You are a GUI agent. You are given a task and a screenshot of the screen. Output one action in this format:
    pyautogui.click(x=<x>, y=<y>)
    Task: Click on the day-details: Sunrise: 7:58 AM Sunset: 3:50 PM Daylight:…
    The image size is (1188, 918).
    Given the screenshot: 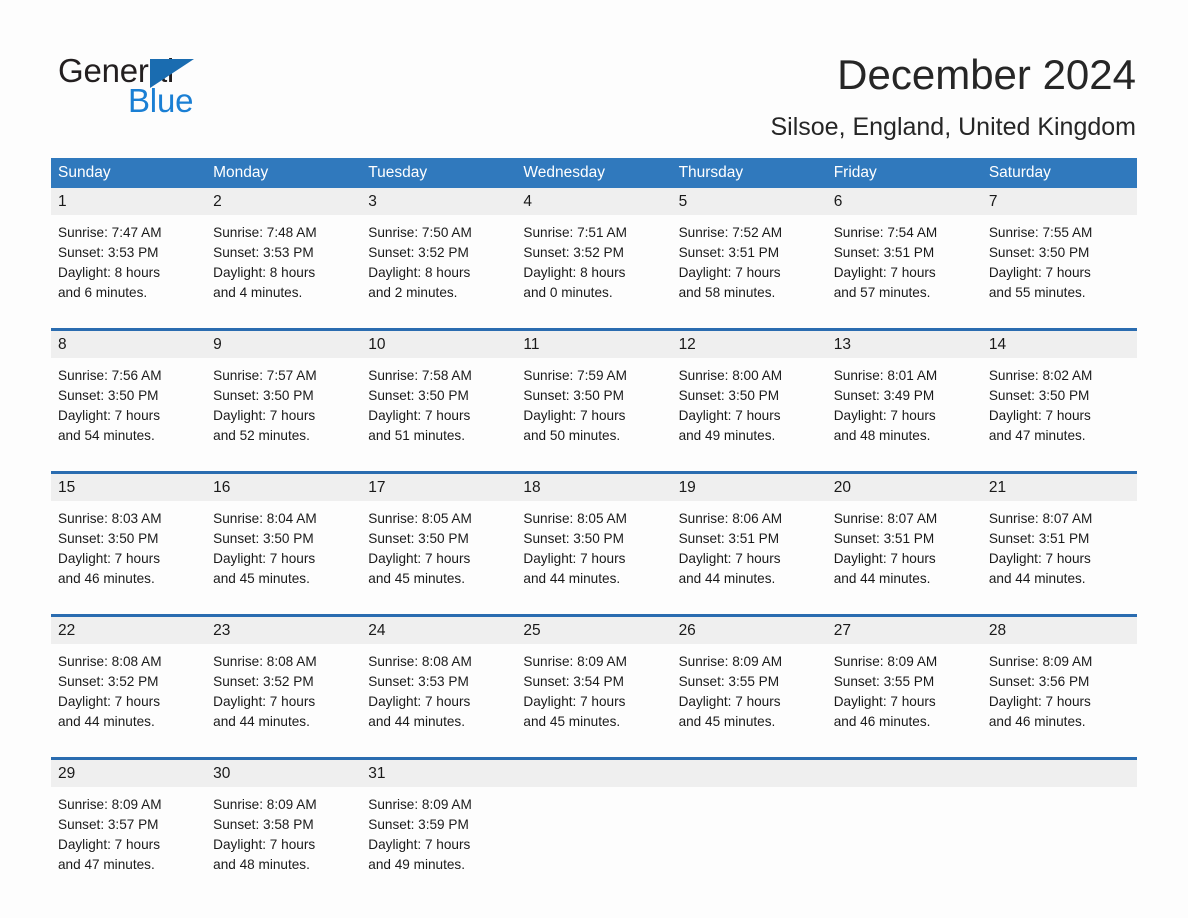 What is the action you would take?
    pyautogui.click(x=438, y=408)
    